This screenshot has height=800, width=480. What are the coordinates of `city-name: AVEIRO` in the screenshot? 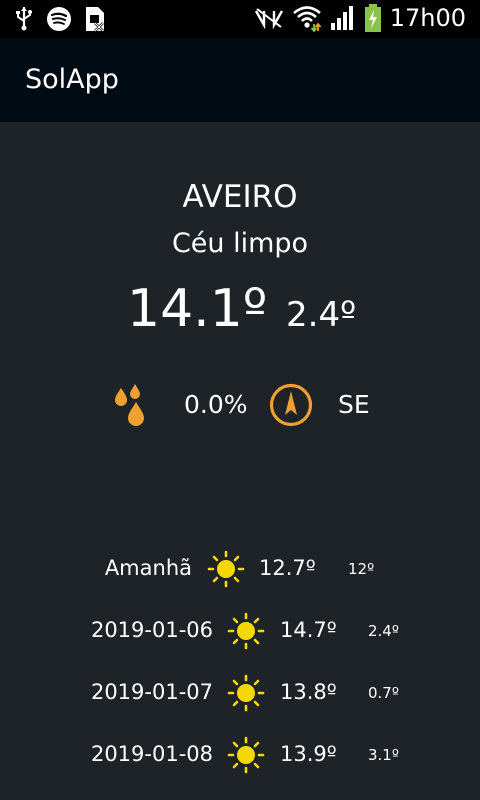 It's located at (240, 197).